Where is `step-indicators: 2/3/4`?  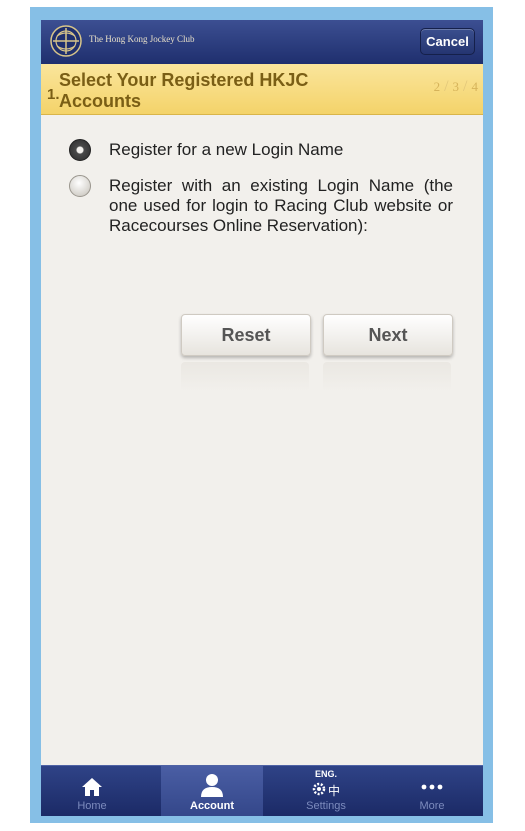 step-indicators: 2/3/4 is located at coordinates (456, 87).